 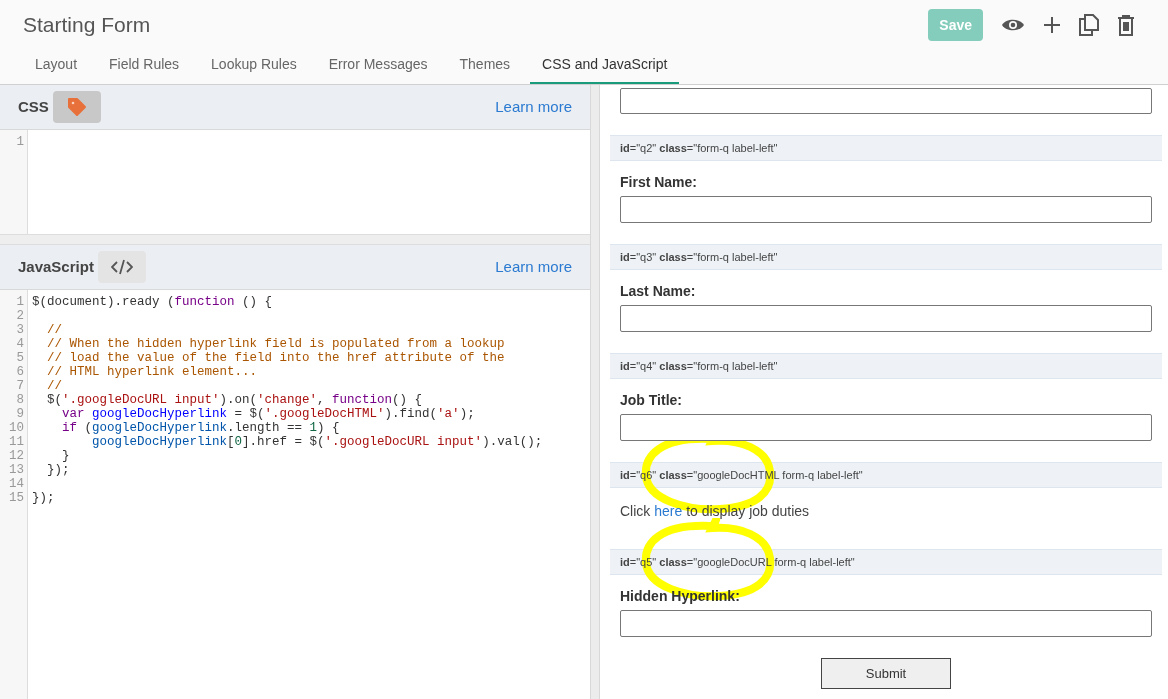 What do you see at coordinates (651, 400) in the screenshot?
I see `field-label: Job Title:` at bounding box center [651, 400].